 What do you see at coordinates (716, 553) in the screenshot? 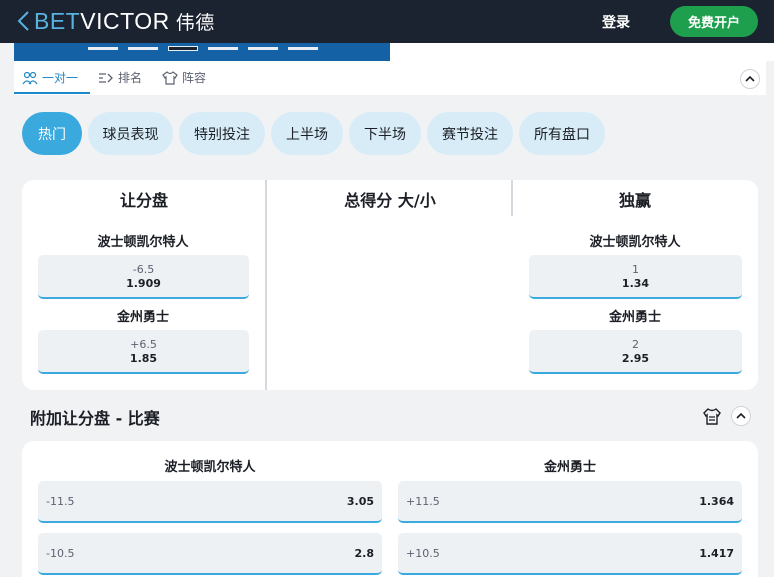
I see `alt-price: 1.417` at bounding box center [716, 553].